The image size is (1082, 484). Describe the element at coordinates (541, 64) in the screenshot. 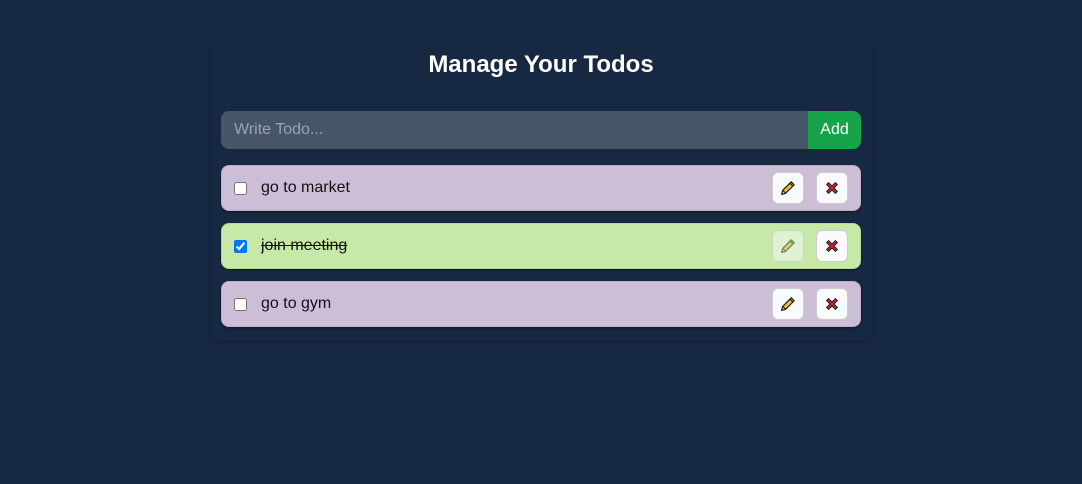

I see `page-title: Manage Your Todos` at that location.